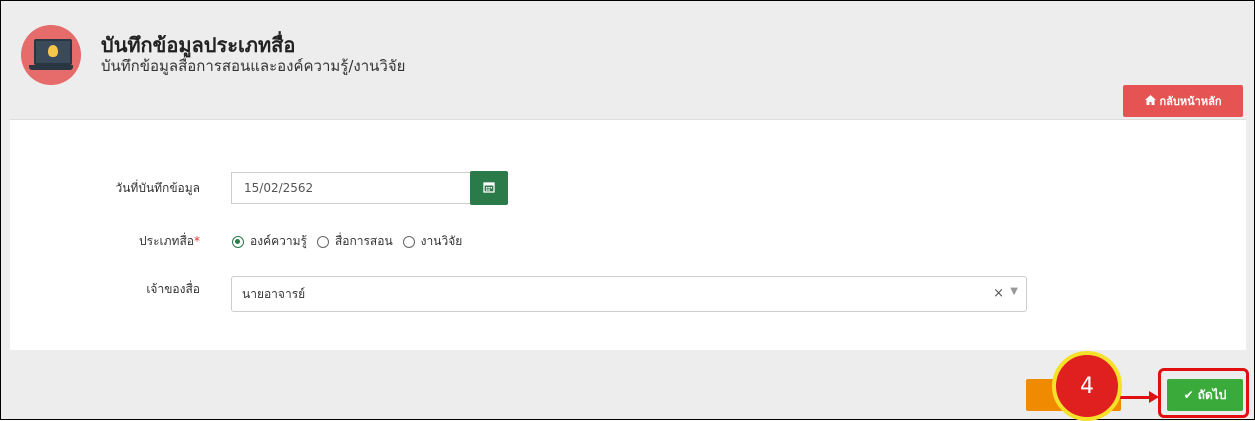  I want to click on chevron-down-icon: ▼, so click(1014, 291).